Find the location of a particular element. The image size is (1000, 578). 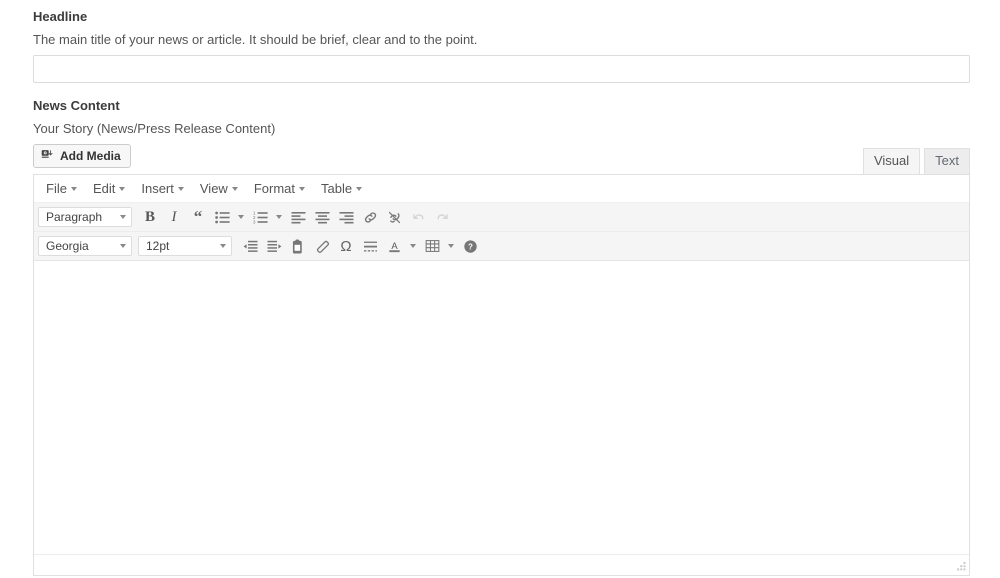

decrease-indent-icon is located at coordinates (250, 246).